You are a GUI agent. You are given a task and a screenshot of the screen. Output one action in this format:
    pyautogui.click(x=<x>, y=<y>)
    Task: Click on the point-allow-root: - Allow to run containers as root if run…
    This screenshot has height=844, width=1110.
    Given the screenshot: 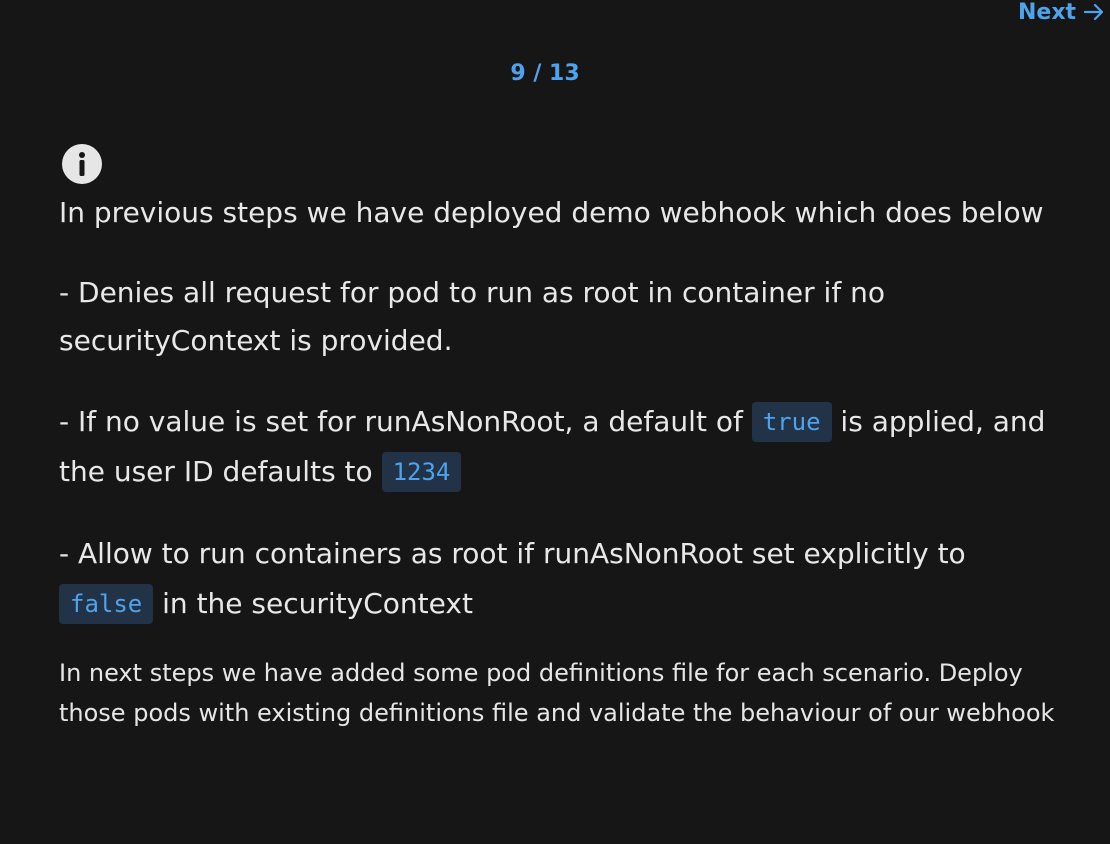 What is the action you would take?
    pyautogui.click(x=559, y=579)
    